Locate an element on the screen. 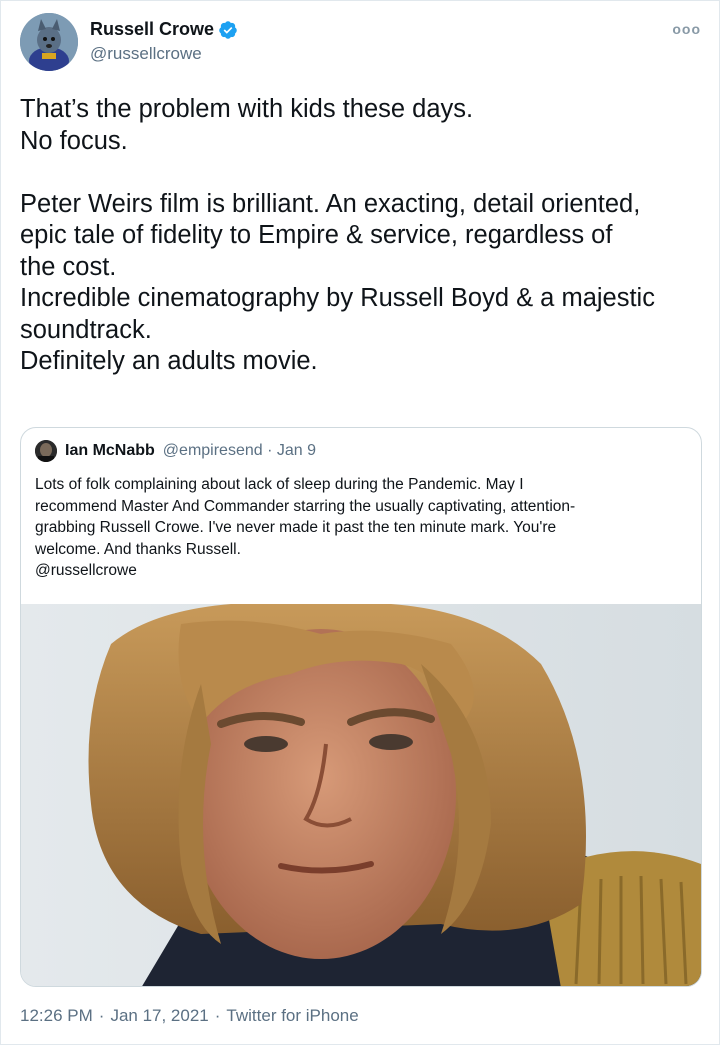 The height and width of the screenshot is (1045, 720). author-avatar is located at coordinates (49, 42).